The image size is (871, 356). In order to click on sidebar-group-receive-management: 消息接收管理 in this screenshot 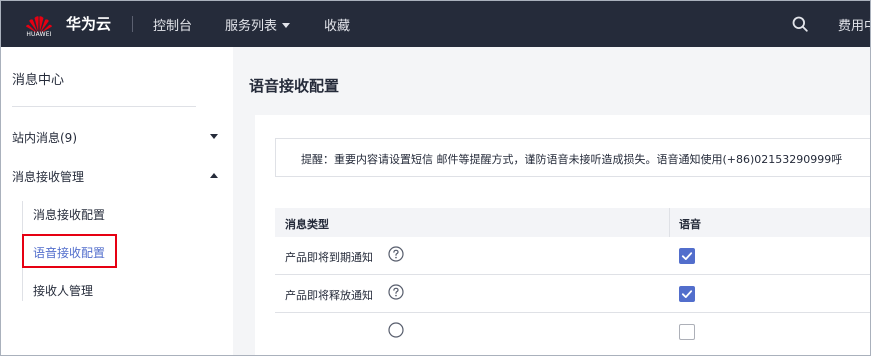, I will do `click(48, 176)`.